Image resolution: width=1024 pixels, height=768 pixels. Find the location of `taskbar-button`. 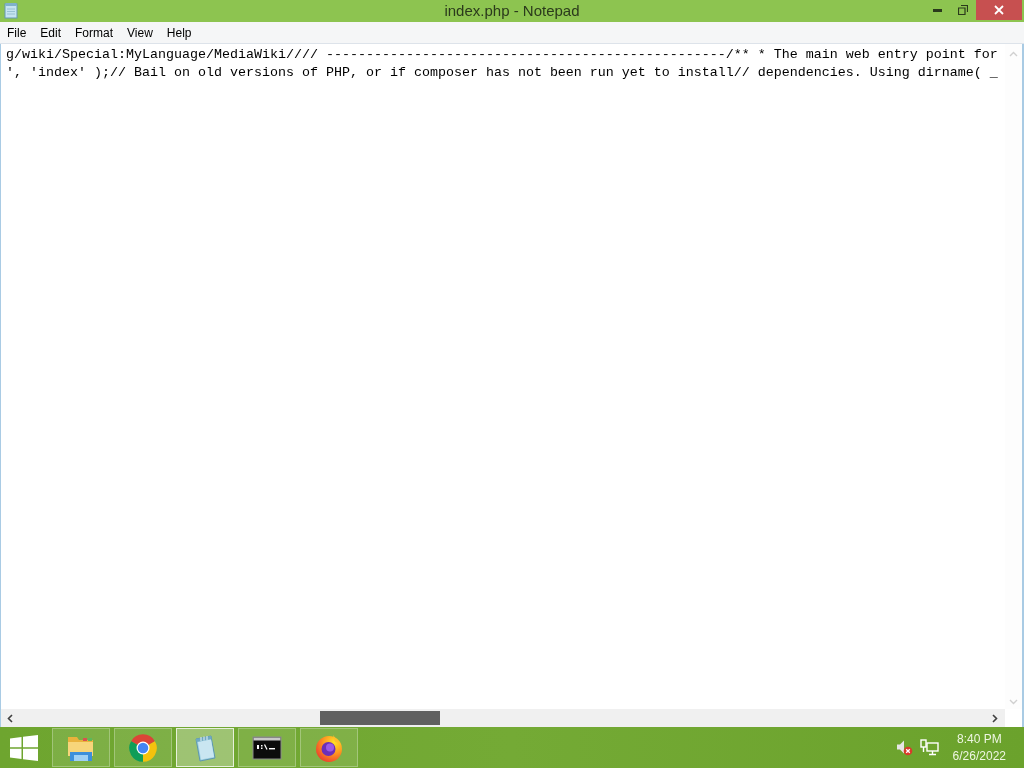

taskbar-button is located at coordinates (267, 747).